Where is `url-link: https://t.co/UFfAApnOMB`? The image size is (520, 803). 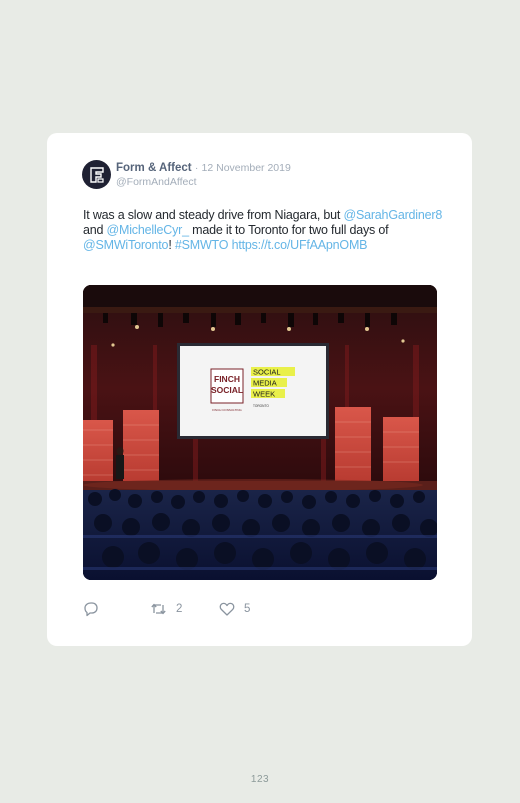
url-link: https://t.co/UFfAApnOMB is located at coordinates (300, 245).